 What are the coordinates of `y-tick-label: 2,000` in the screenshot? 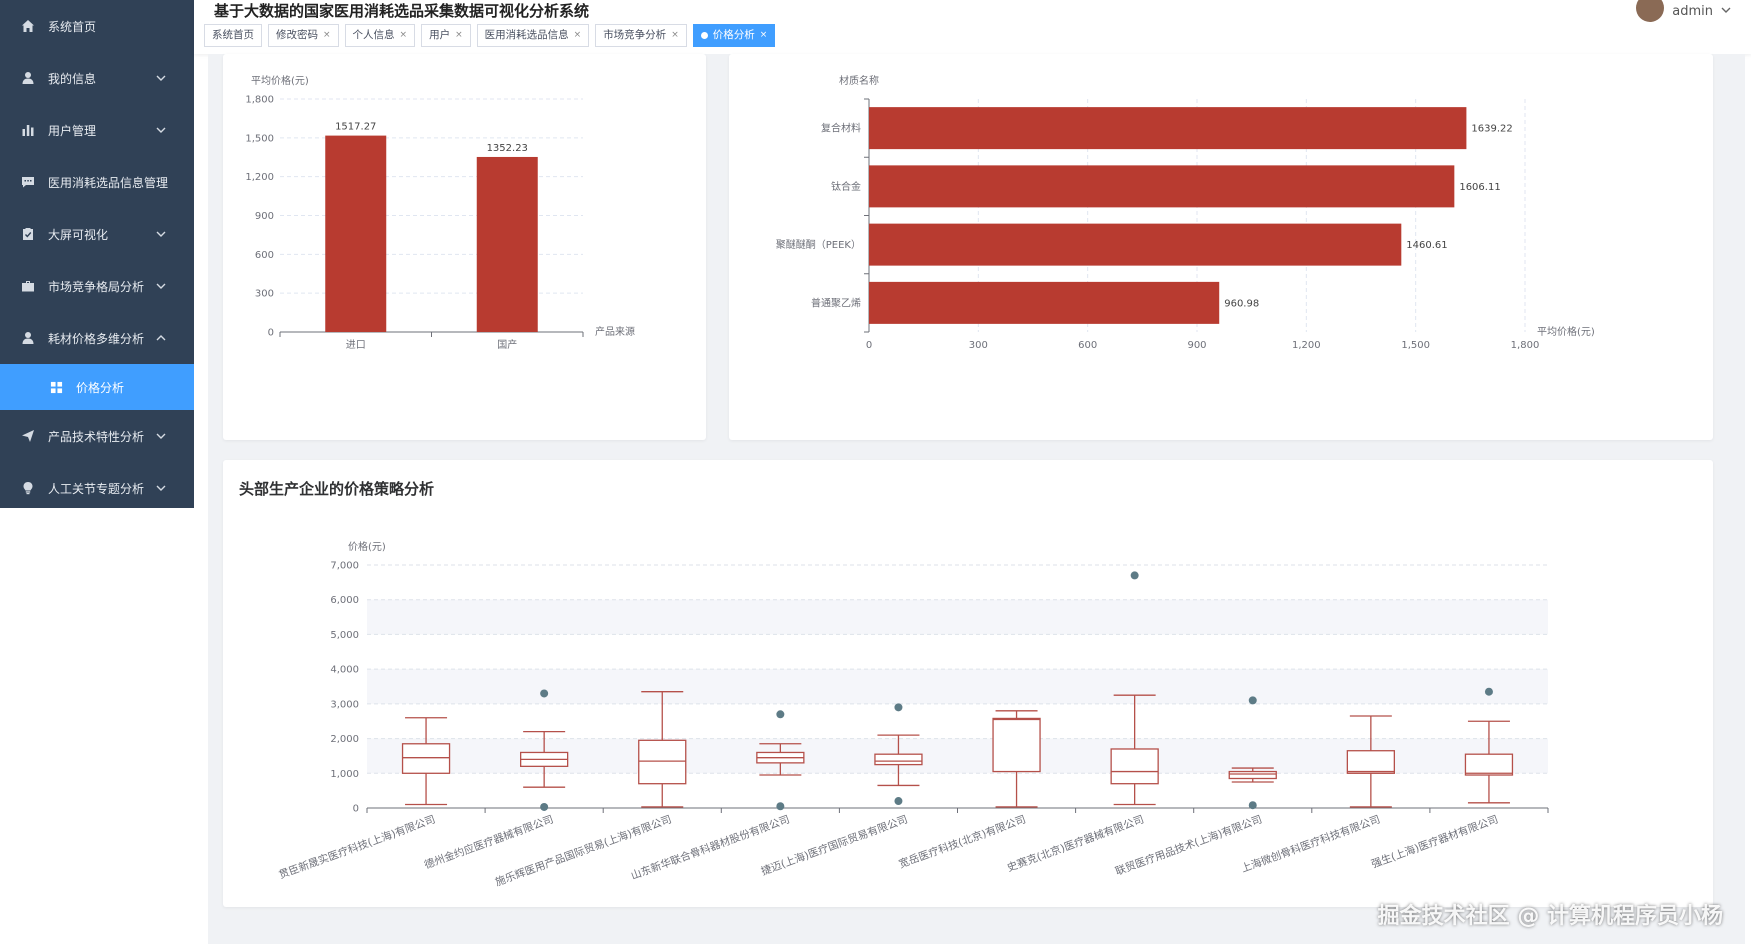 It's located at (344, 739).